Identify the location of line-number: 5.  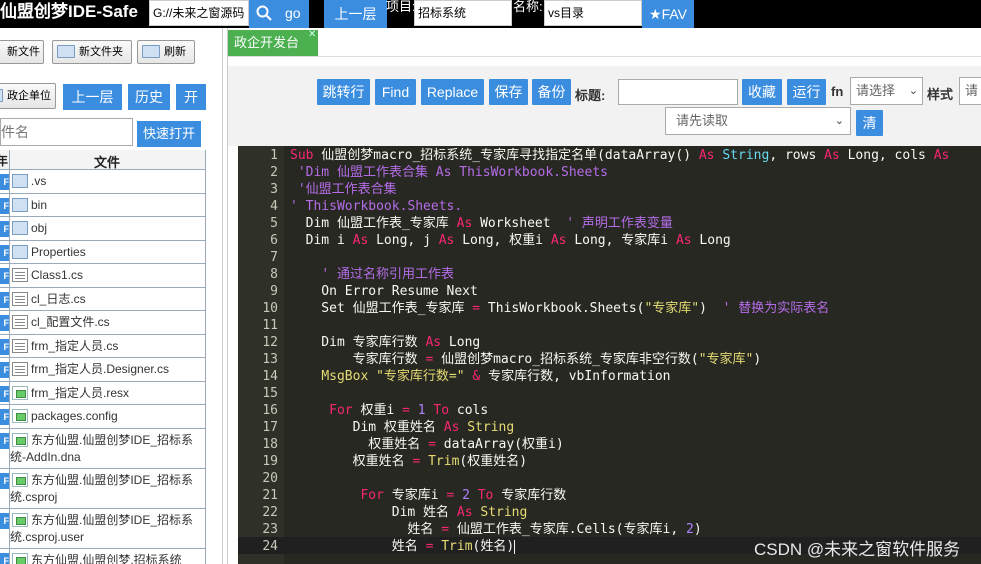
(274, 223).